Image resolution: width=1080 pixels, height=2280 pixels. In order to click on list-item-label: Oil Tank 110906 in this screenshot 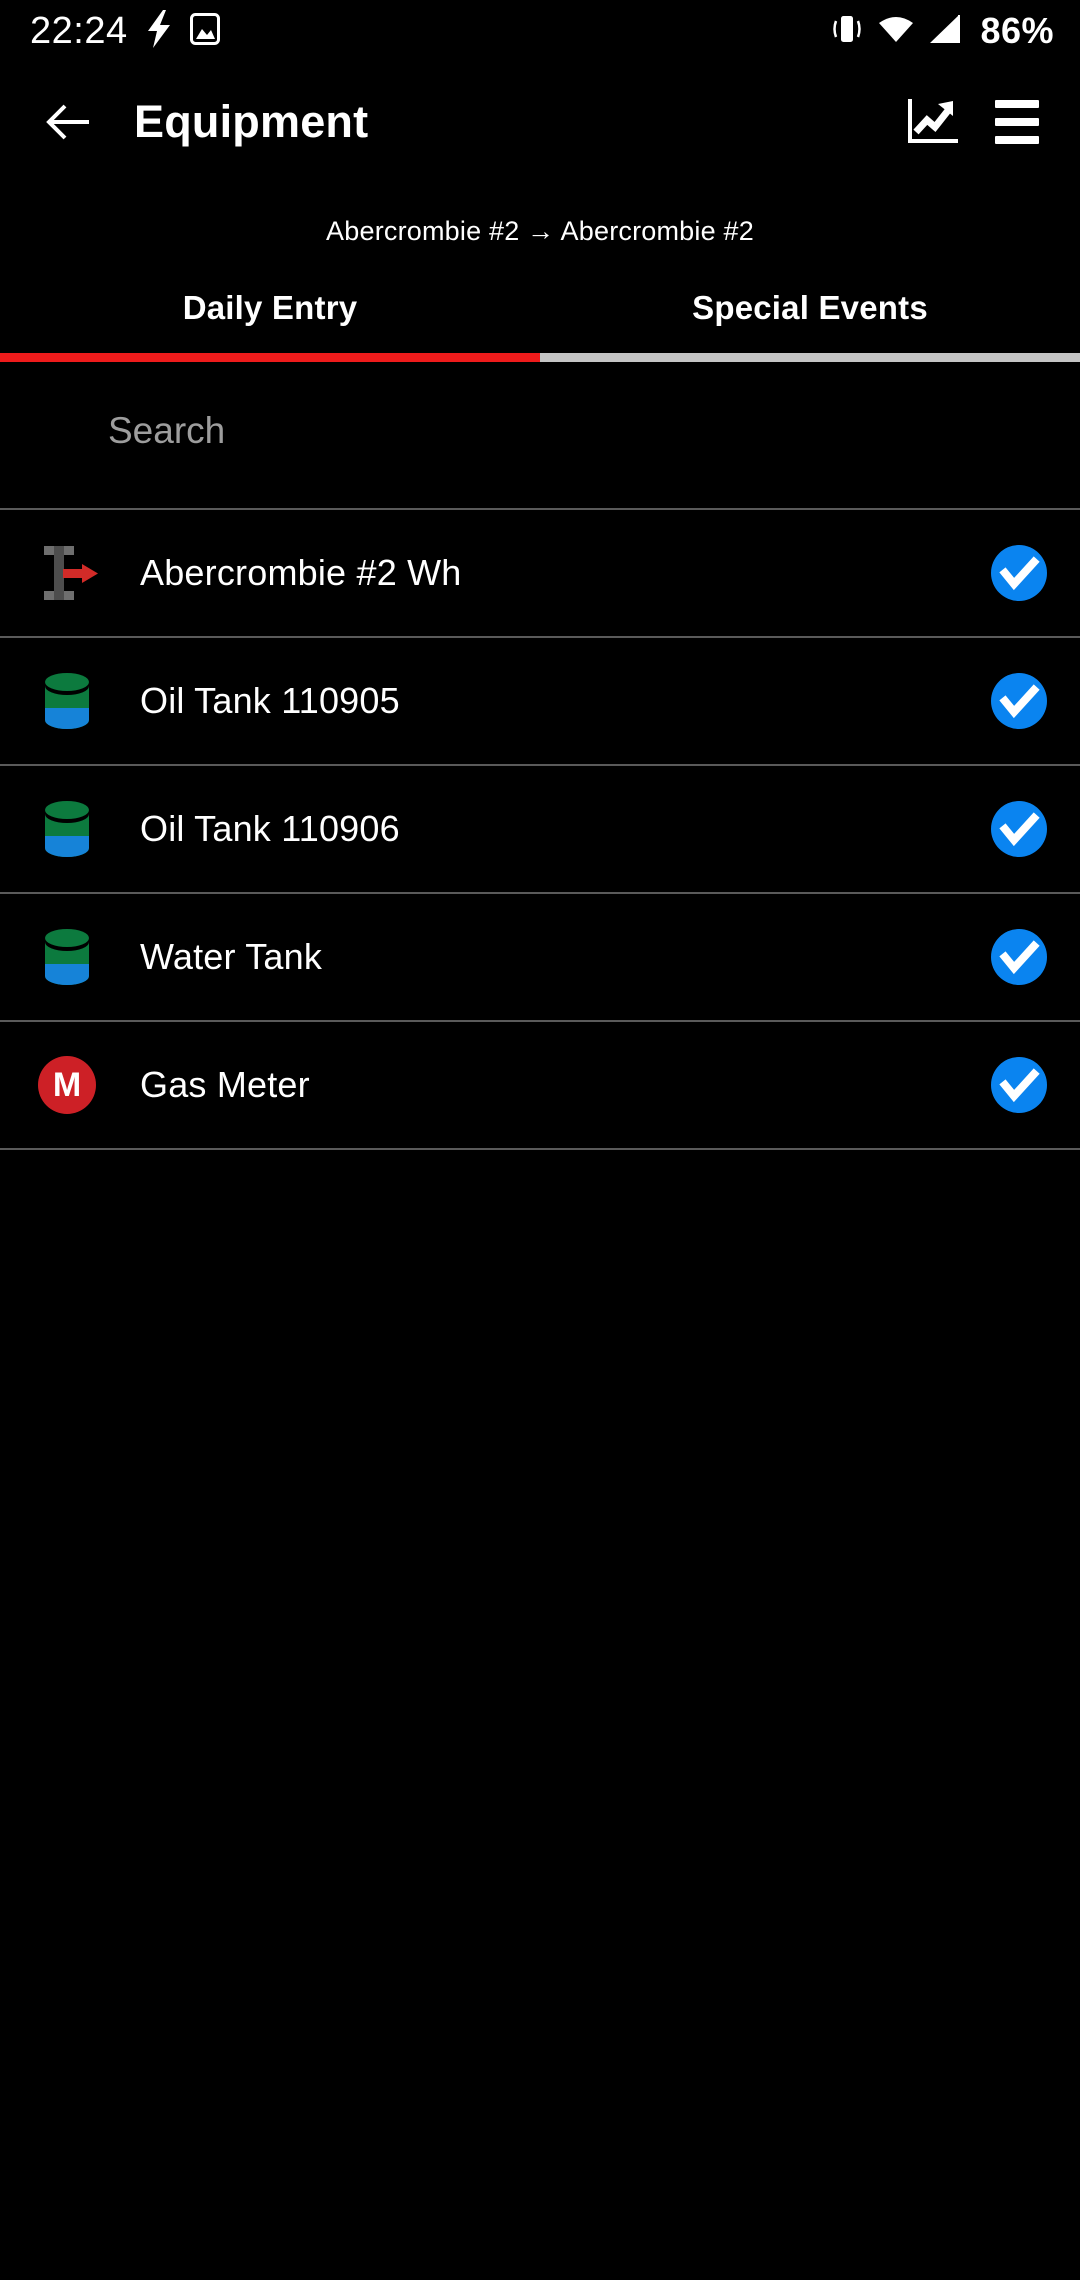, I will do `click(270, 828)`.